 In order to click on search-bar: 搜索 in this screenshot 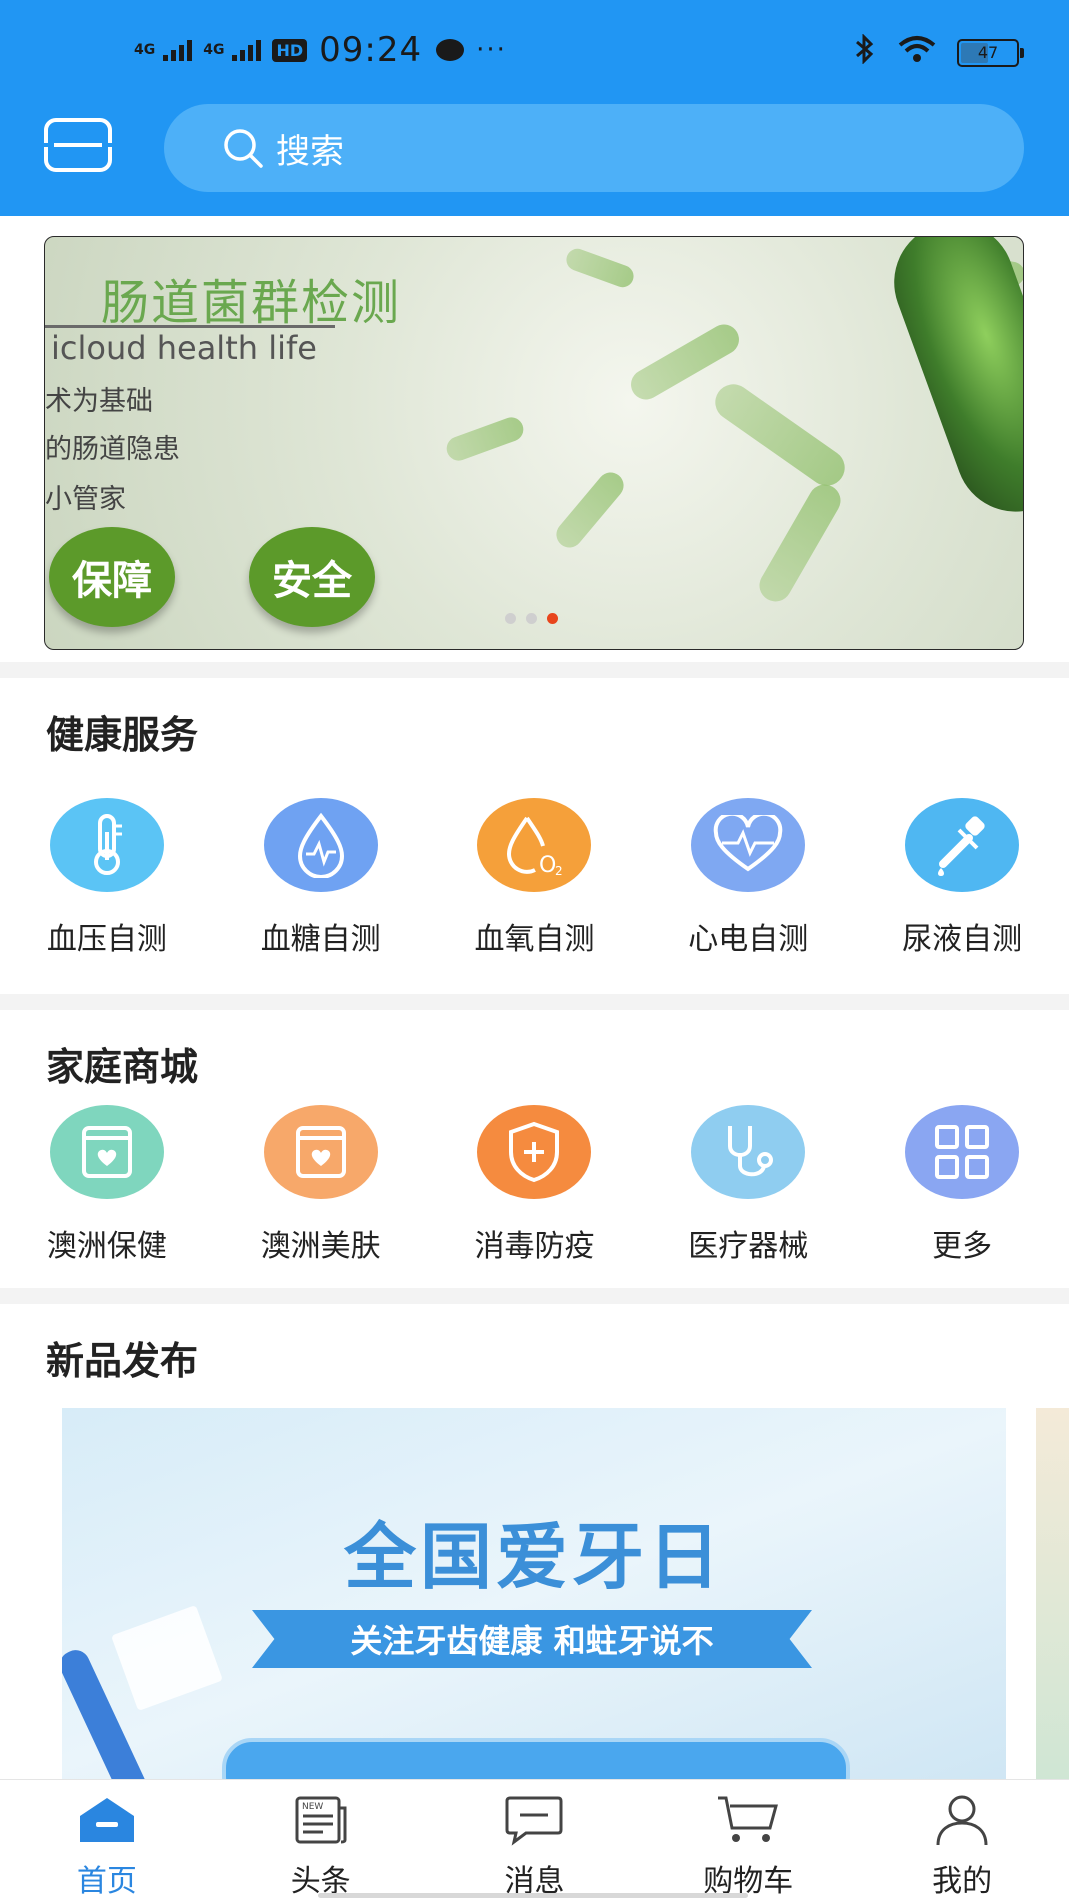, I will do `click(594, 148)`.